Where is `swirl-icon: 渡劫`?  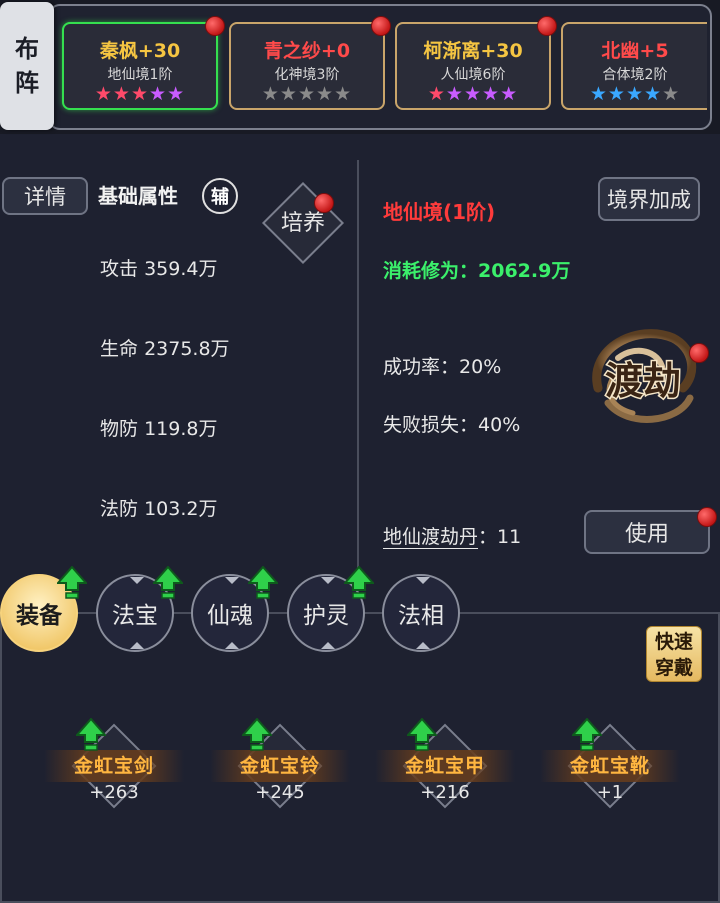 swirl-icon: 渡劫 is located at coordinates (644, 376).